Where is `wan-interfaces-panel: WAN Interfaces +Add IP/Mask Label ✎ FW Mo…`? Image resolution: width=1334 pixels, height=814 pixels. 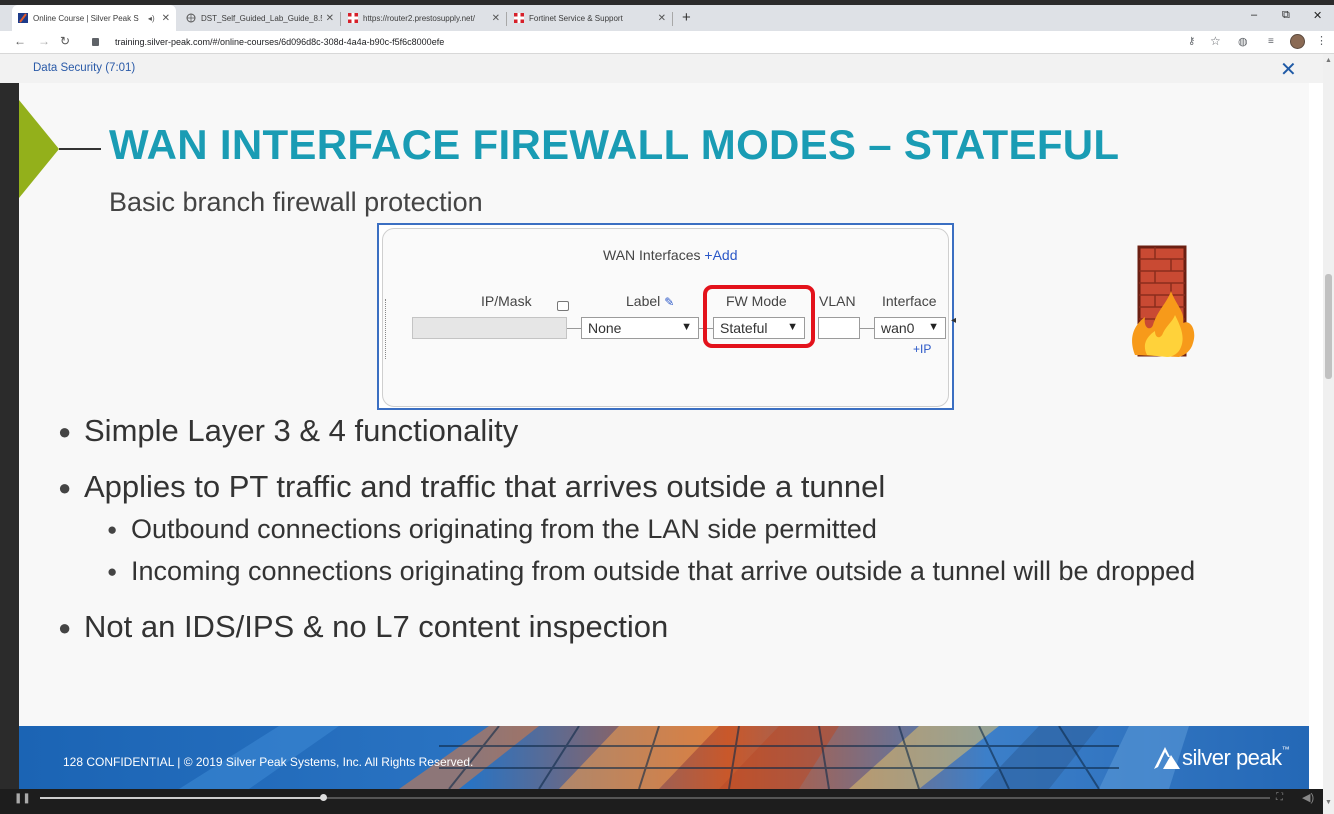
wan-interfaces-panel: WAN Interfaces +Add IP/Mask Label ✎ FW Mo… is located at coordinates (666, 316).